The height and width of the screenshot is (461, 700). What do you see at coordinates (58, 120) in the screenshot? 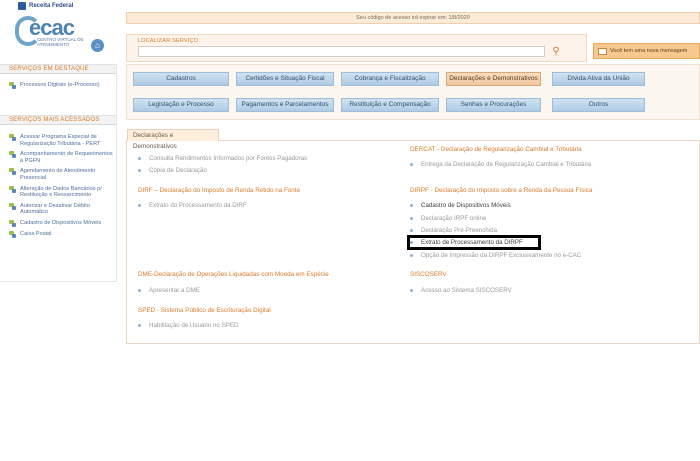
I see `sidebar-most-used-title: SERVIÇOS MAIS ACESSADOS` at bounding box center [58, 120].